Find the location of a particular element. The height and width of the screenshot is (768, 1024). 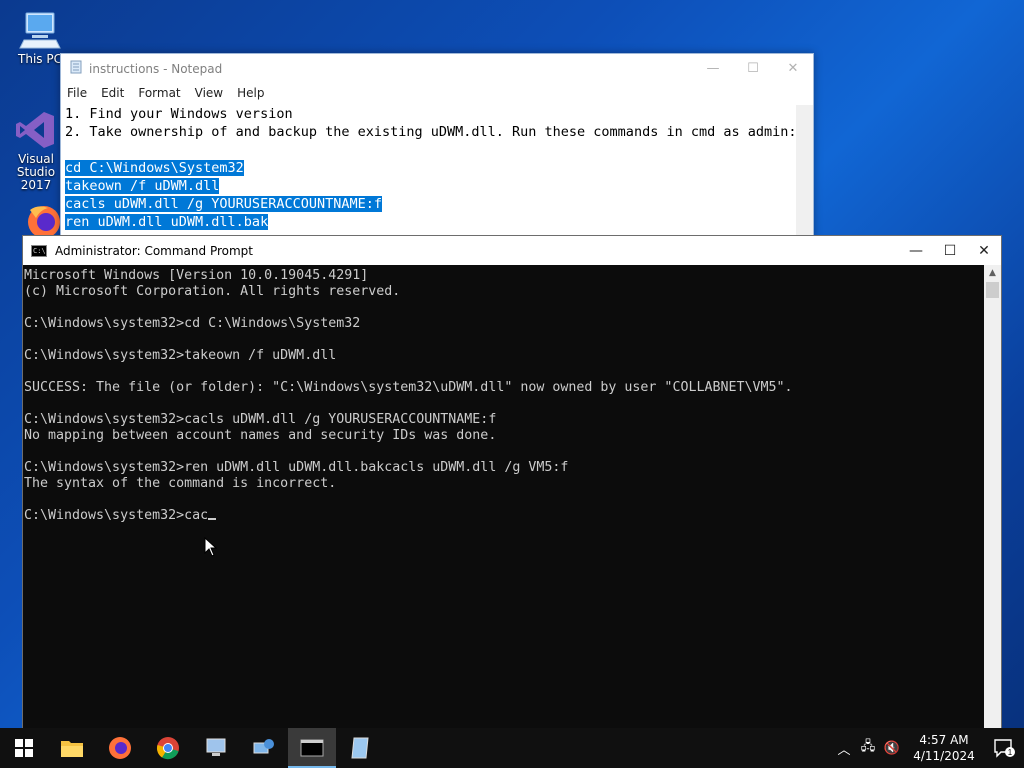

chevron-up-icon: ︿ is located at coordinates (844, 748).